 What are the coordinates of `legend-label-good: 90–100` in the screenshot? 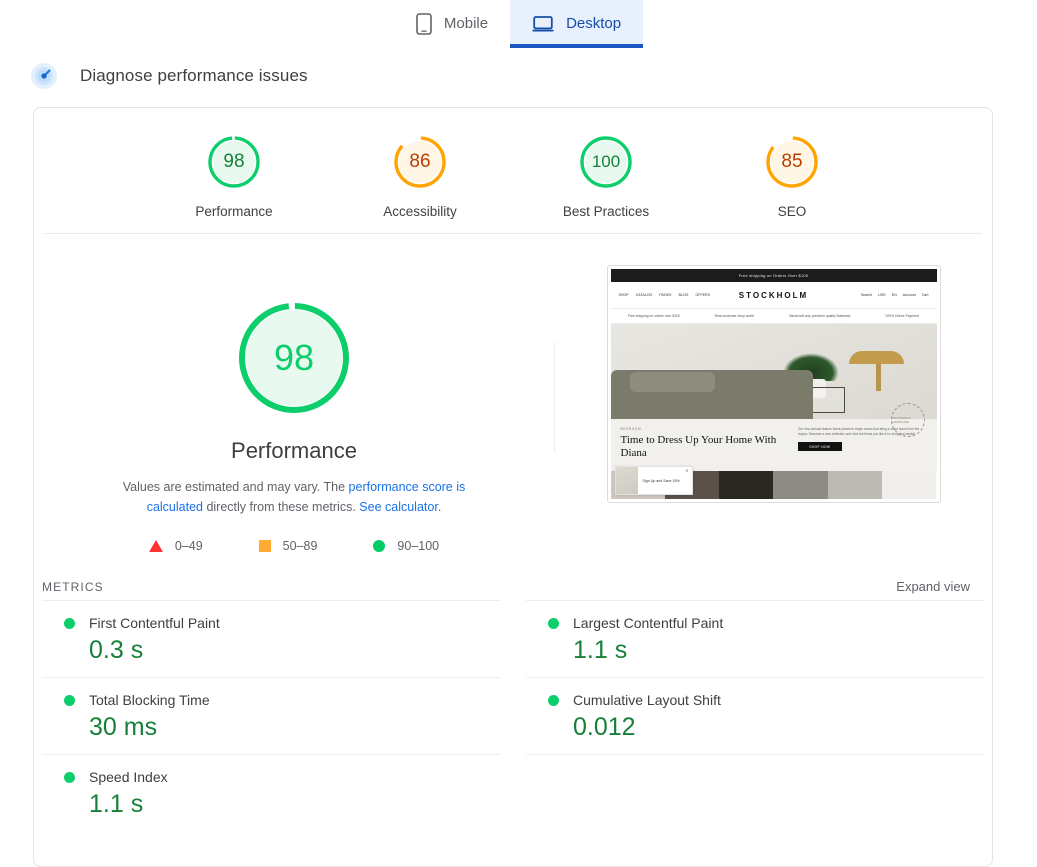 It's located at (418, 546).